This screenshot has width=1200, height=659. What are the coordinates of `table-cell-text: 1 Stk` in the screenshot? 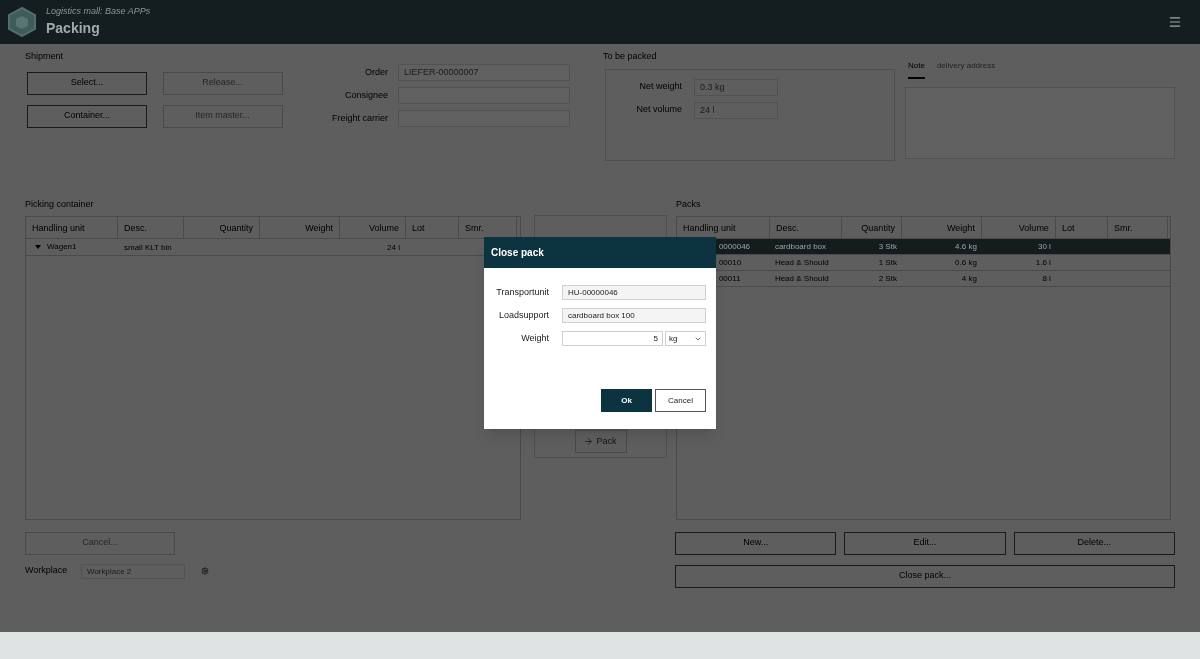 It's located at (887, 262).